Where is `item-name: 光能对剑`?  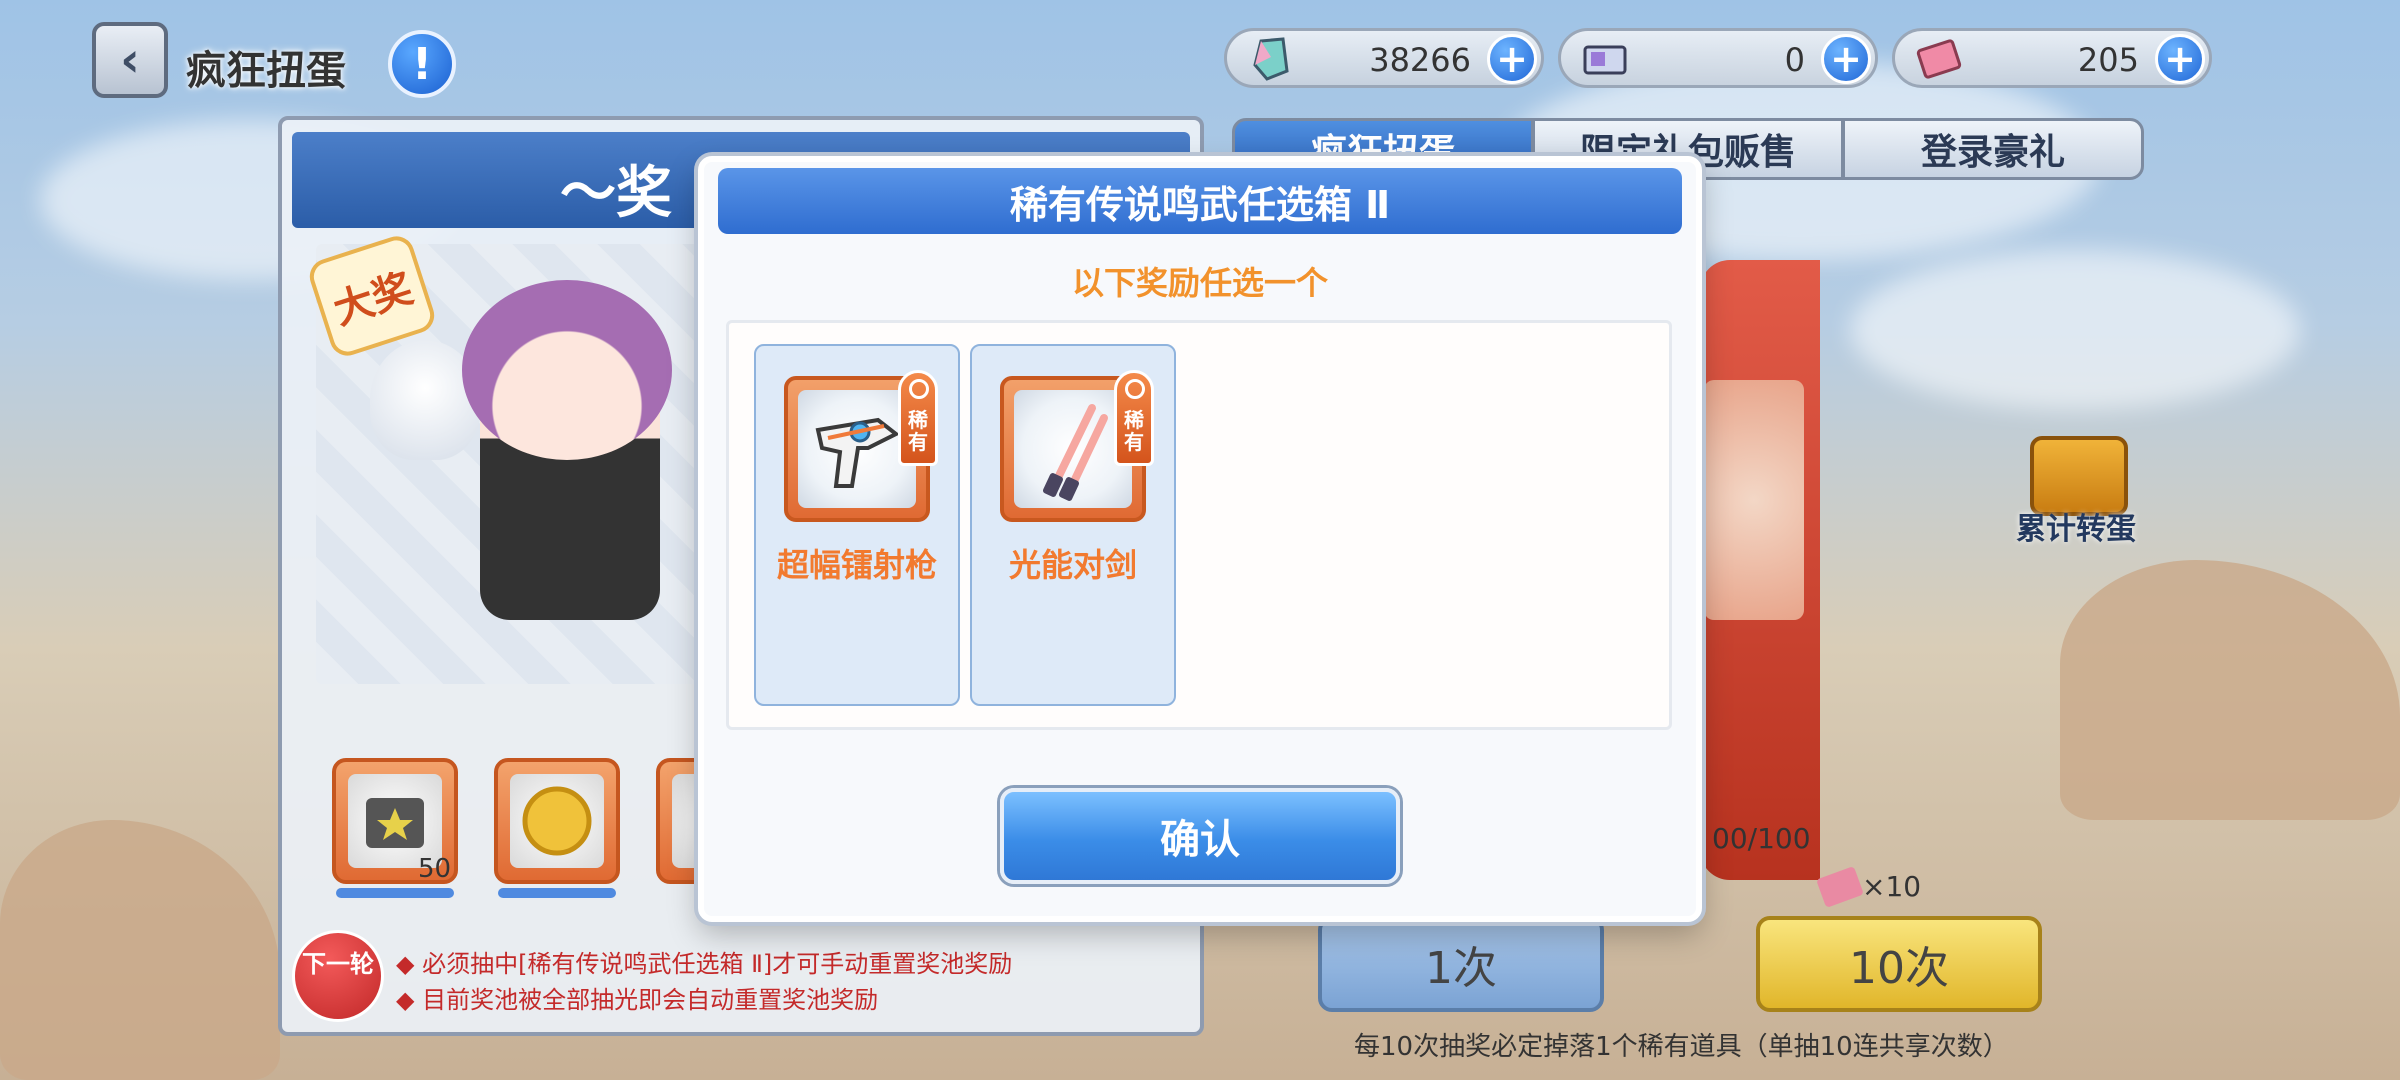 item-name: 光能对剑 is located at coordinates (1072, 565).